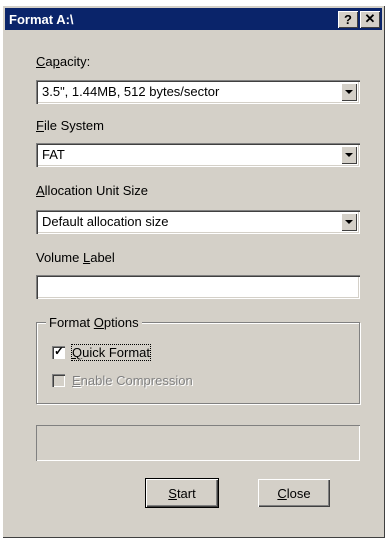 This screenshot has width=387, height=538. I want to click on capacity-value: 3.5", 1.44MB, 512 bytes/sector, so click(131, 91).